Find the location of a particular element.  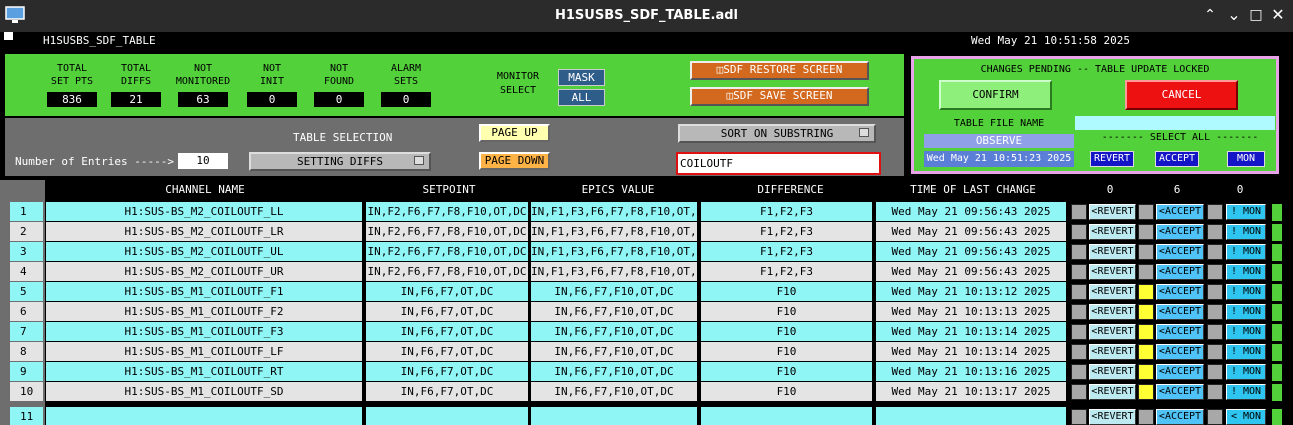

col-revert-count: 0 is located at coordinates (1110, 189).